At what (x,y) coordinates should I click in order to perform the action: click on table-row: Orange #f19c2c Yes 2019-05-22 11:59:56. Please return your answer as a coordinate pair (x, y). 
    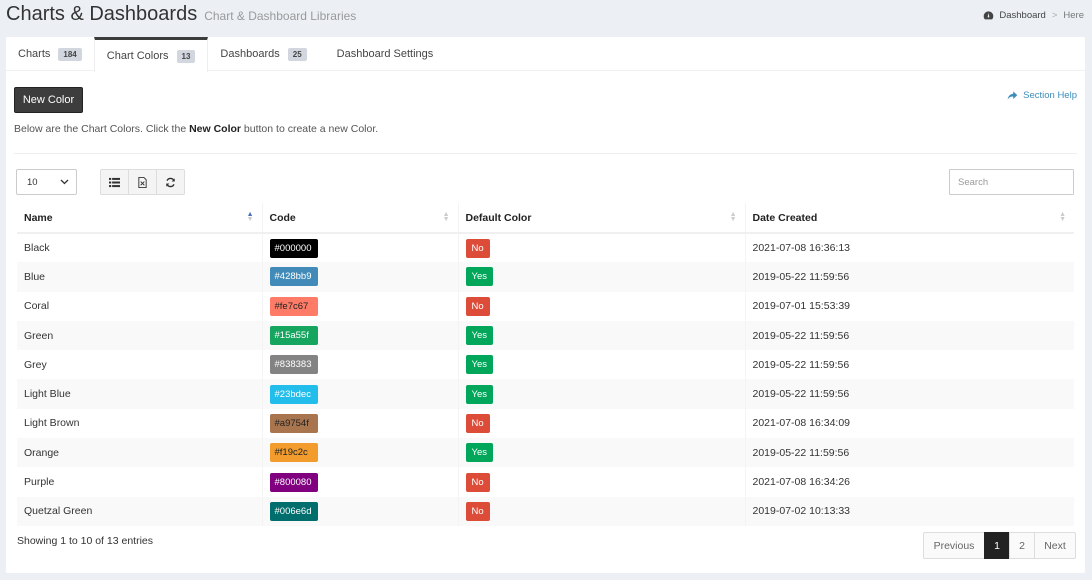
    Looking at the image, I should click on (545, 453).